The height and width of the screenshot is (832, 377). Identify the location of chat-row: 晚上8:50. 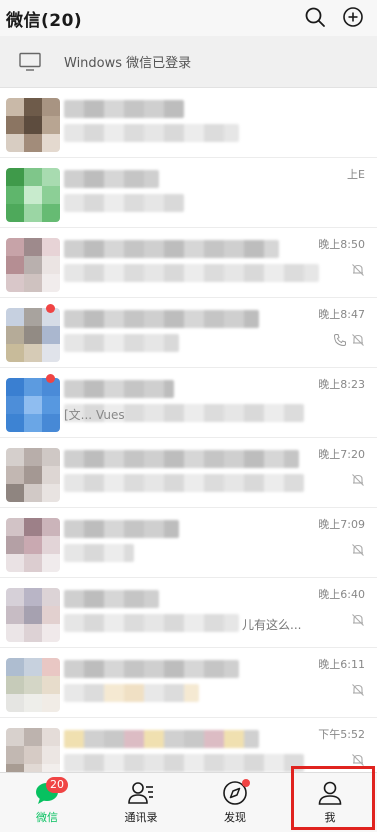
(188, 263).